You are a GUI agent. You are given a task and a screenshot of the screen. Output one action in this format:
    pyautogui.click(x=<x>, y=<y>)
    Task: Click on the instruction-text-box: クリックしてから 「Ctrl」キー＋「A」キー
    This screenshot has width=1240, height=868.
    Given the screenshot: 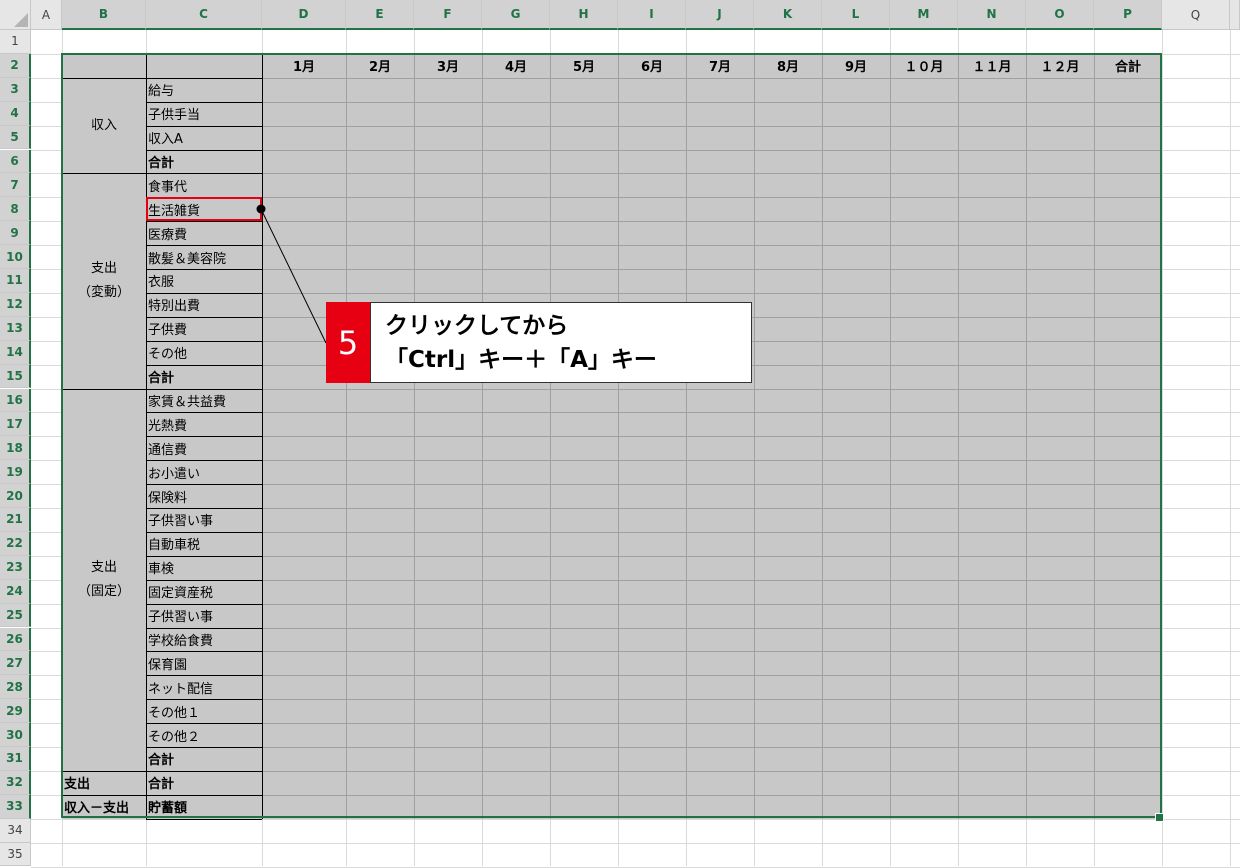 What is the action you would take?
    pyautogui.click(x=561, y=342)
    